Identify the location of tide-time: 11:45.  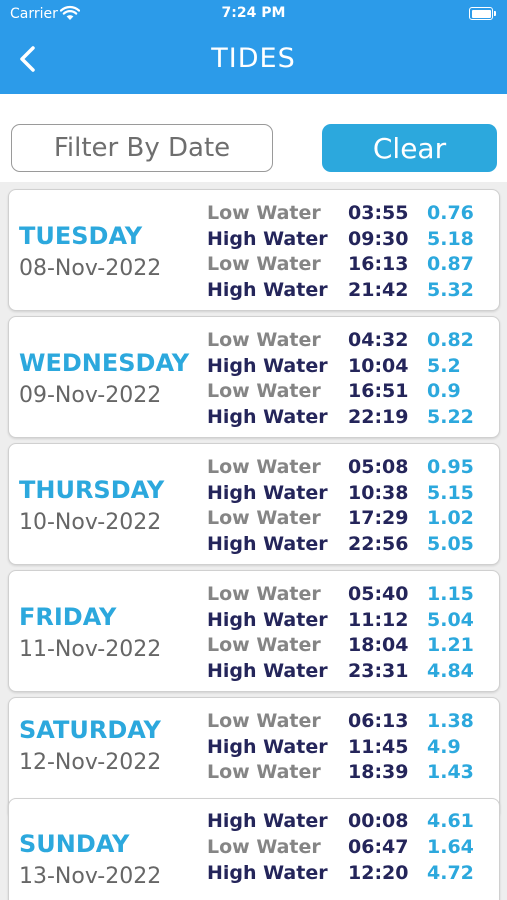
(378, 747).